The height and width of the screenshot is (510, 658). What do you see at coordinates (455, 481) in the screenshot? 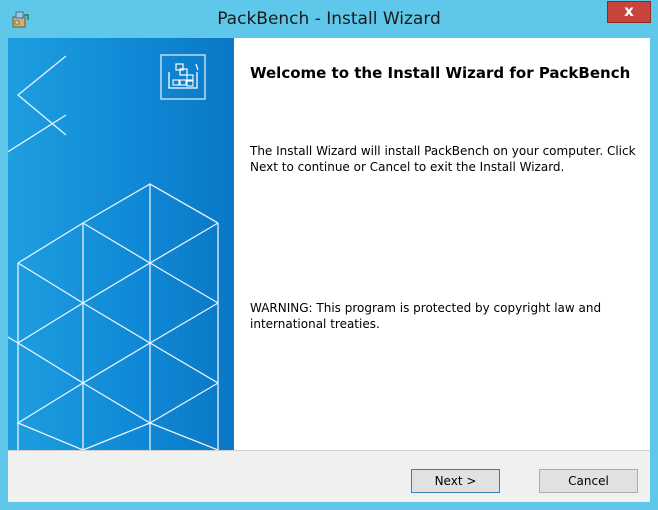
I see `next-button: Next >` at bounding box center [455, 481].